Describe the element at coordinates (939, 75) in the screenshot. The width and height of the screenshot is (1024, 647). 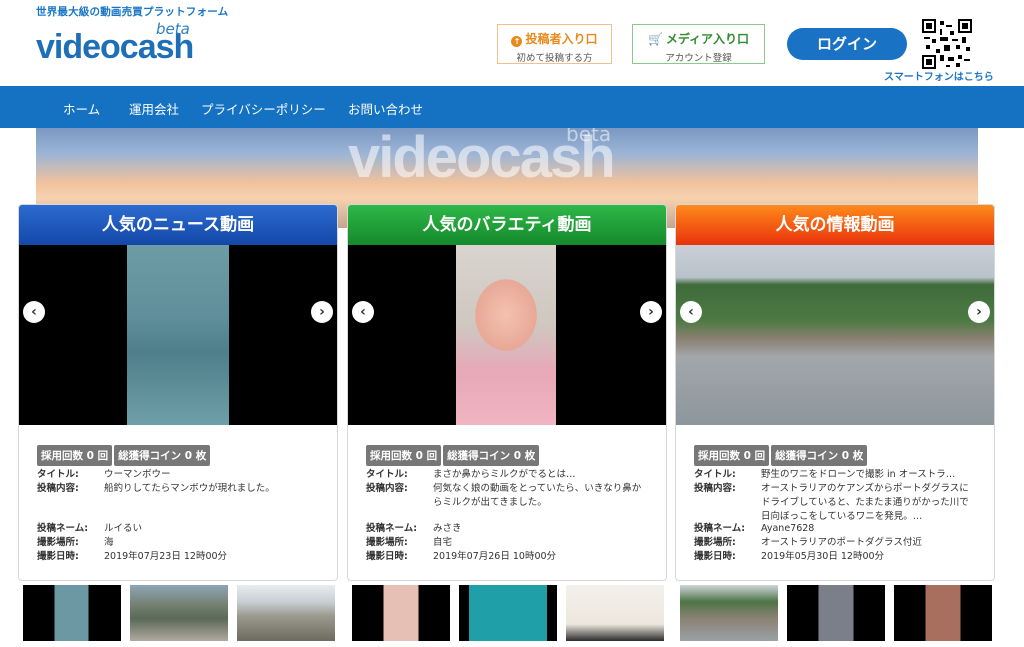
I see `smartphone-link: スマートフォンはこちら` at that location.